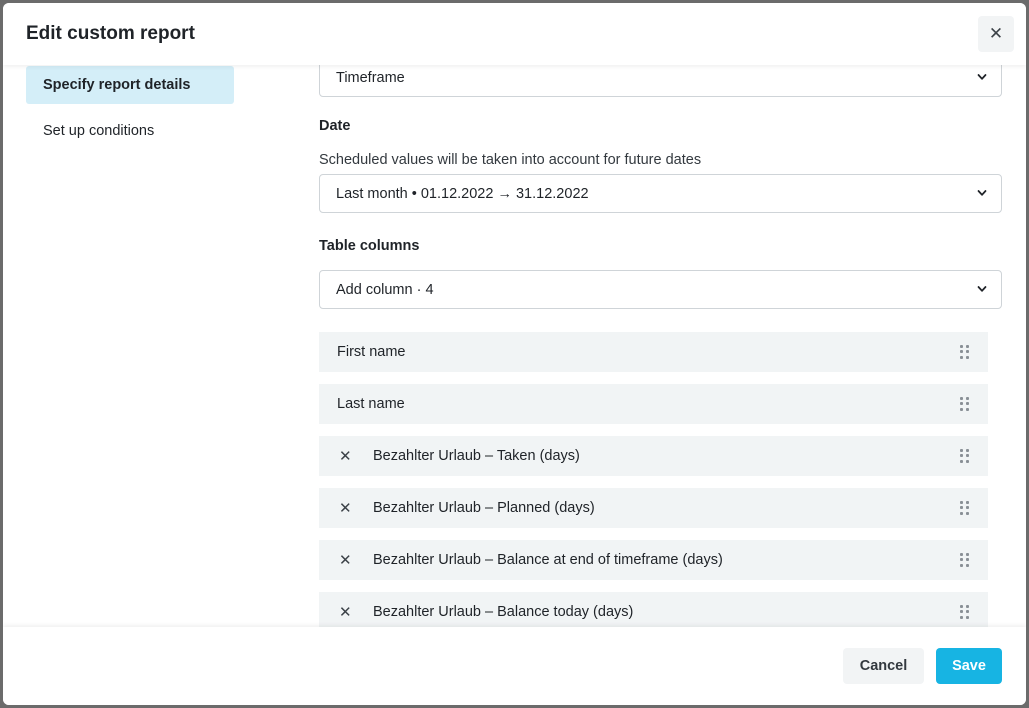  What do you see at coordinates (385, 289) in the screenshot?
I see `add-column-select-value: Add column · 4` at bounding box center [385, 289].